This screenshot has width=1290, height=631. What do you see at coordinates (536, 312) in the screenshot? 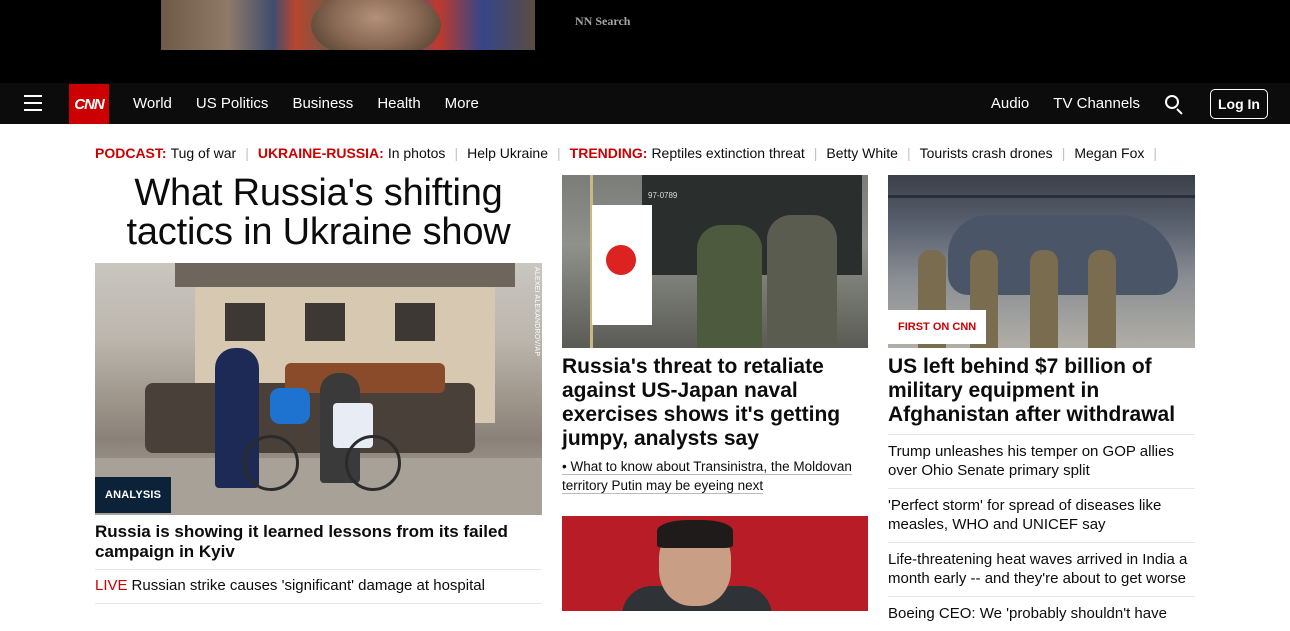
I see `photo-credit: ALEXEI ALEXANDROV/AP` at bounding box center [536, 312].